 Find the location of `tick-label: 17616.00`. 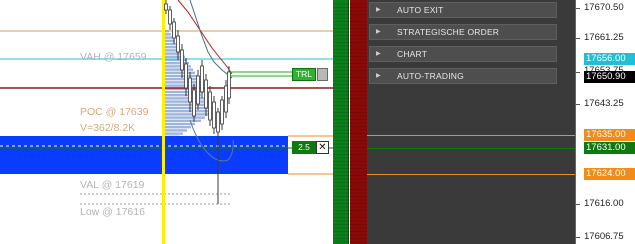

tick-label: 17616.00 is located at coordinates (604, 203).